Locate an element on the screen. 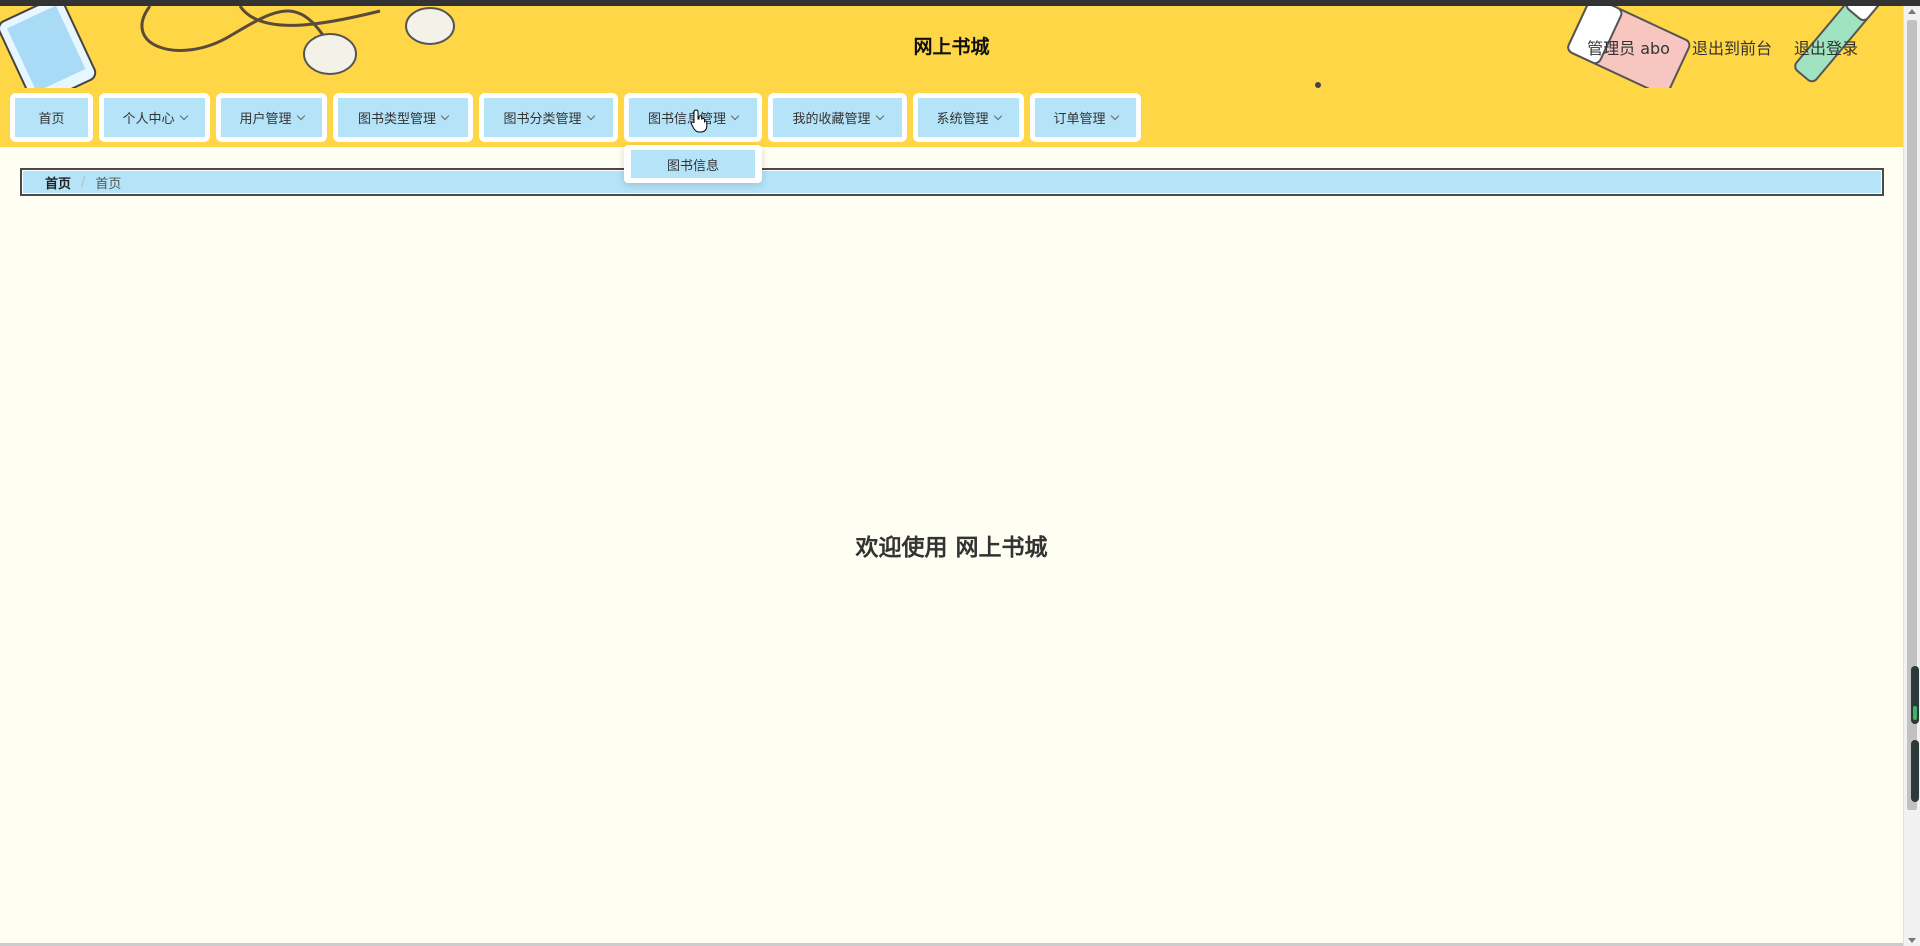  back-to-front-link: 退出到前台 is located at coordinates (1732, 47).